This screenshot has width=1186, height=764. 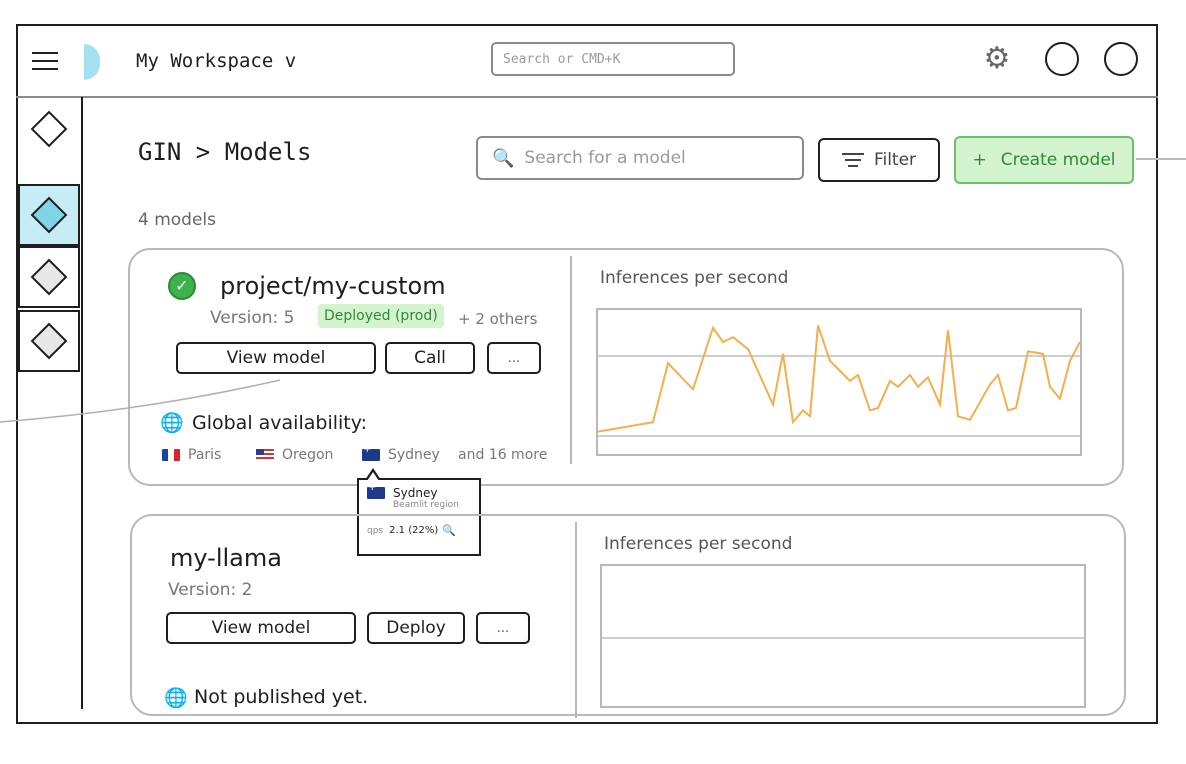 I want to click on flag-us-icon, so click(x=265, y=455).